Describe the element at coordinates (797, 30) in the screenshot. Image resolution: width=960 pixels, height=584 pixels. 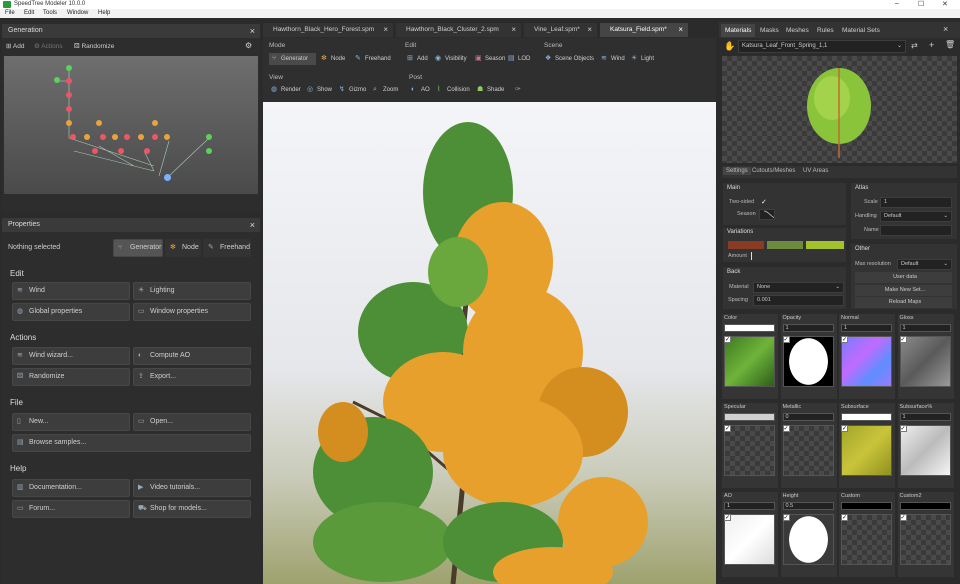
I see `tab-meshes: Meshes` at that location.